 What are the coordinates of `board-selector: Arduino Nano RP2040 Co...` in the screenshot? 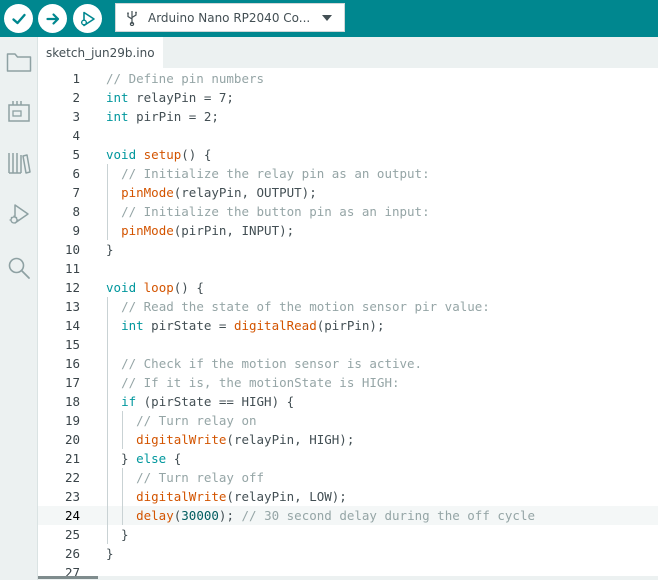 It's located at (230, 17).